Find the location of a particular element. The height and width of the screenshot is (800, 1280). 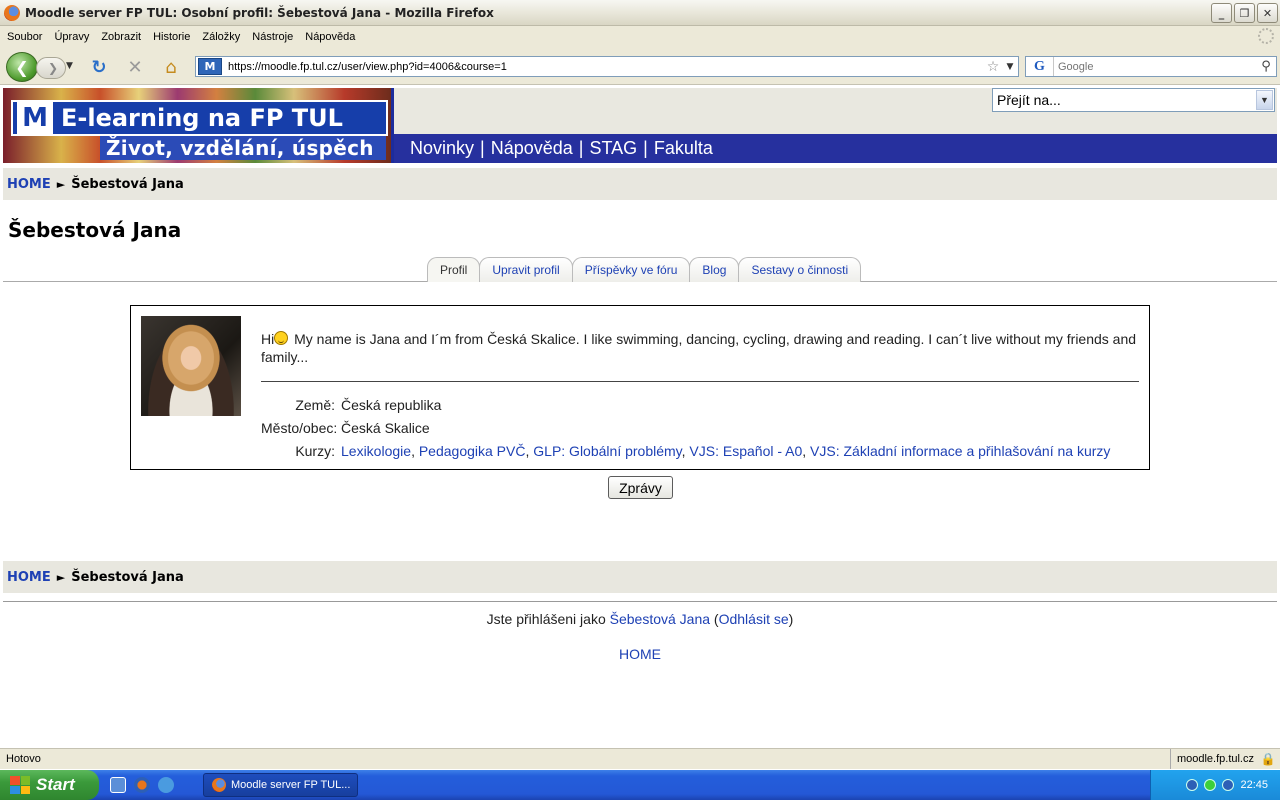

maximize-button: ❐ is located at coordinates (1244, 13).